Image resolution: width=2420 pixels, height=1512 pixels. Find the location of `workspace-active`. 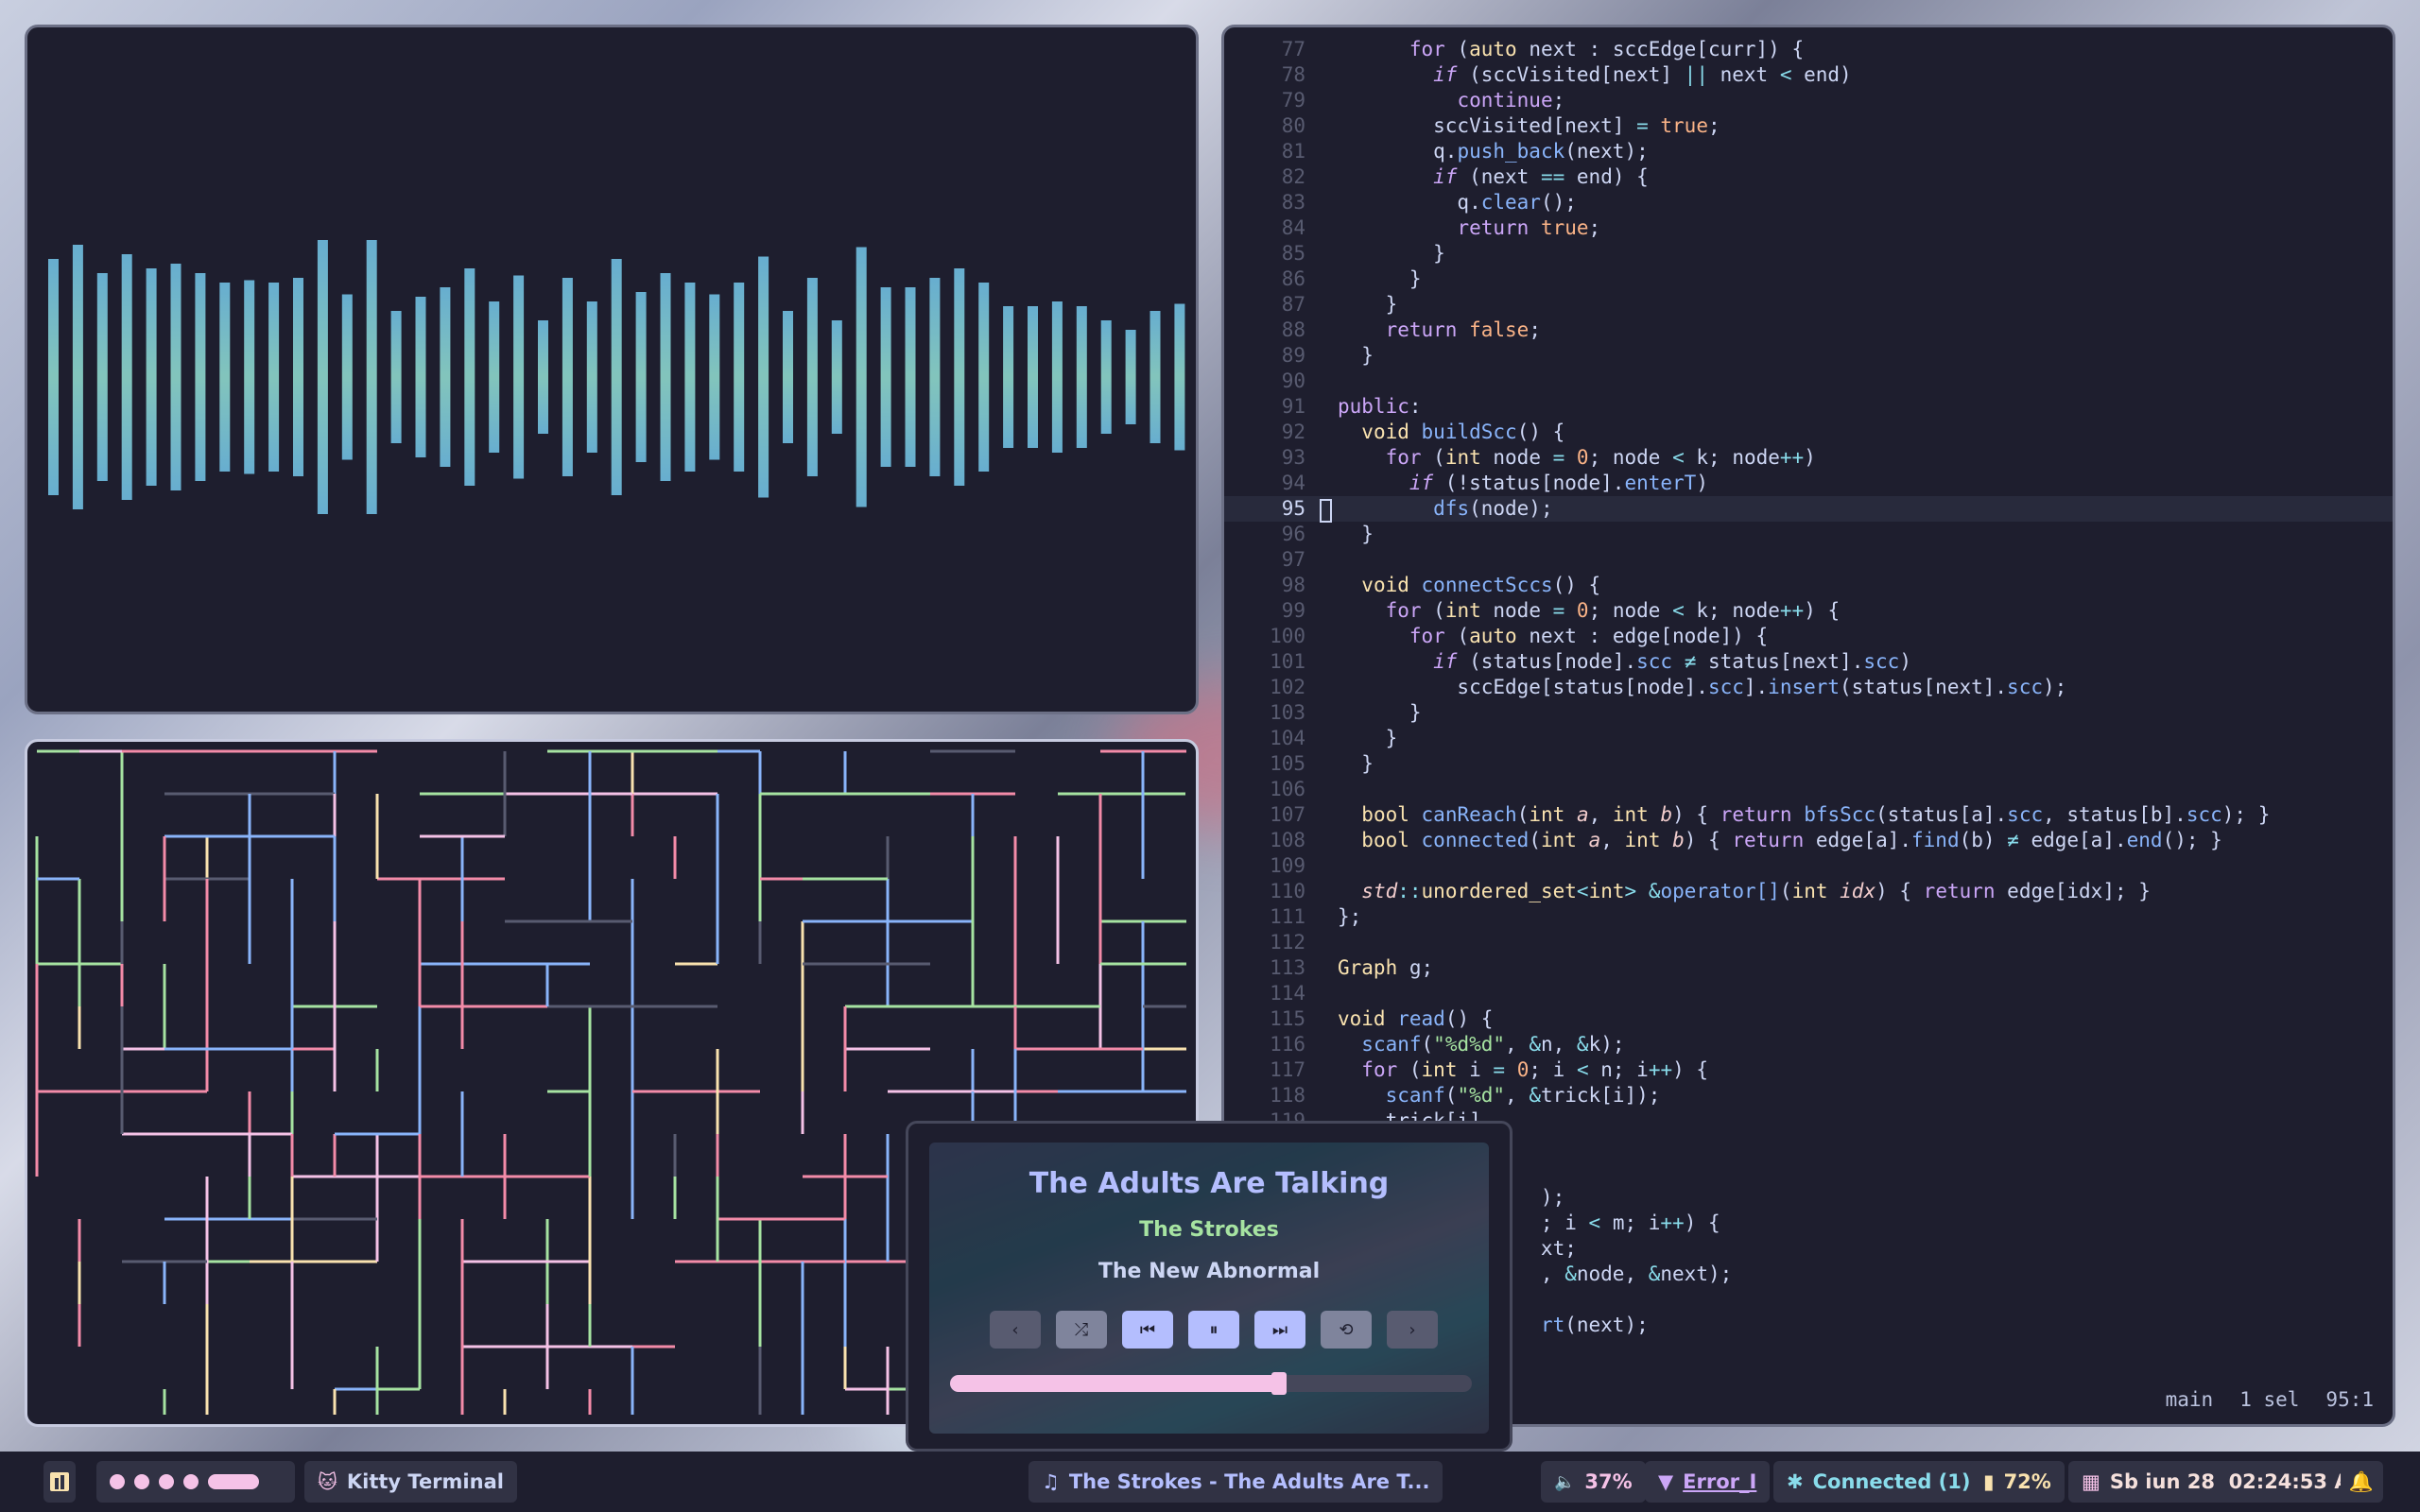

workspace-active is located at coordinates (234, 1481).